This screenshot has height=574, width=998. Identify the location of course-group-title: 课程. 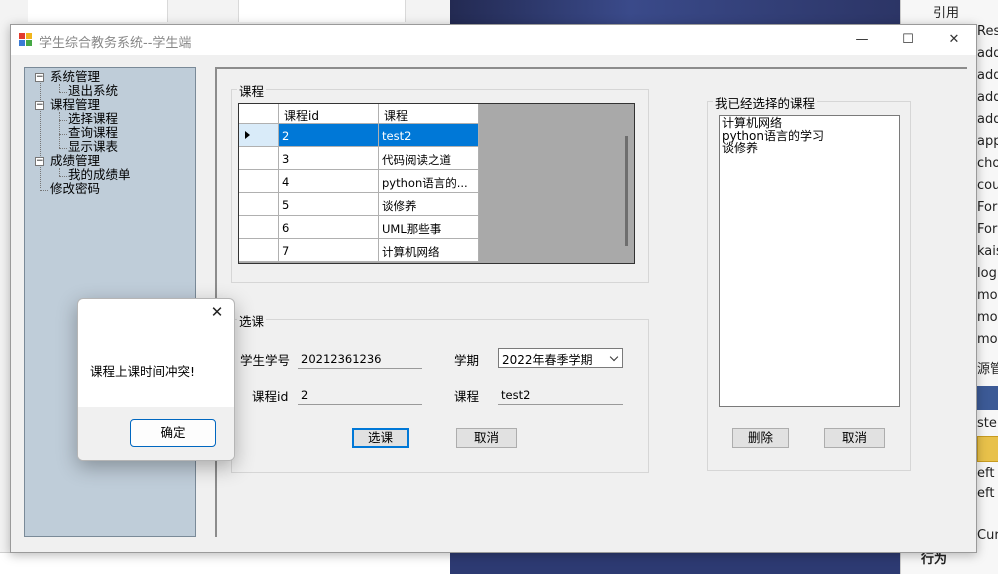
(252, 90).